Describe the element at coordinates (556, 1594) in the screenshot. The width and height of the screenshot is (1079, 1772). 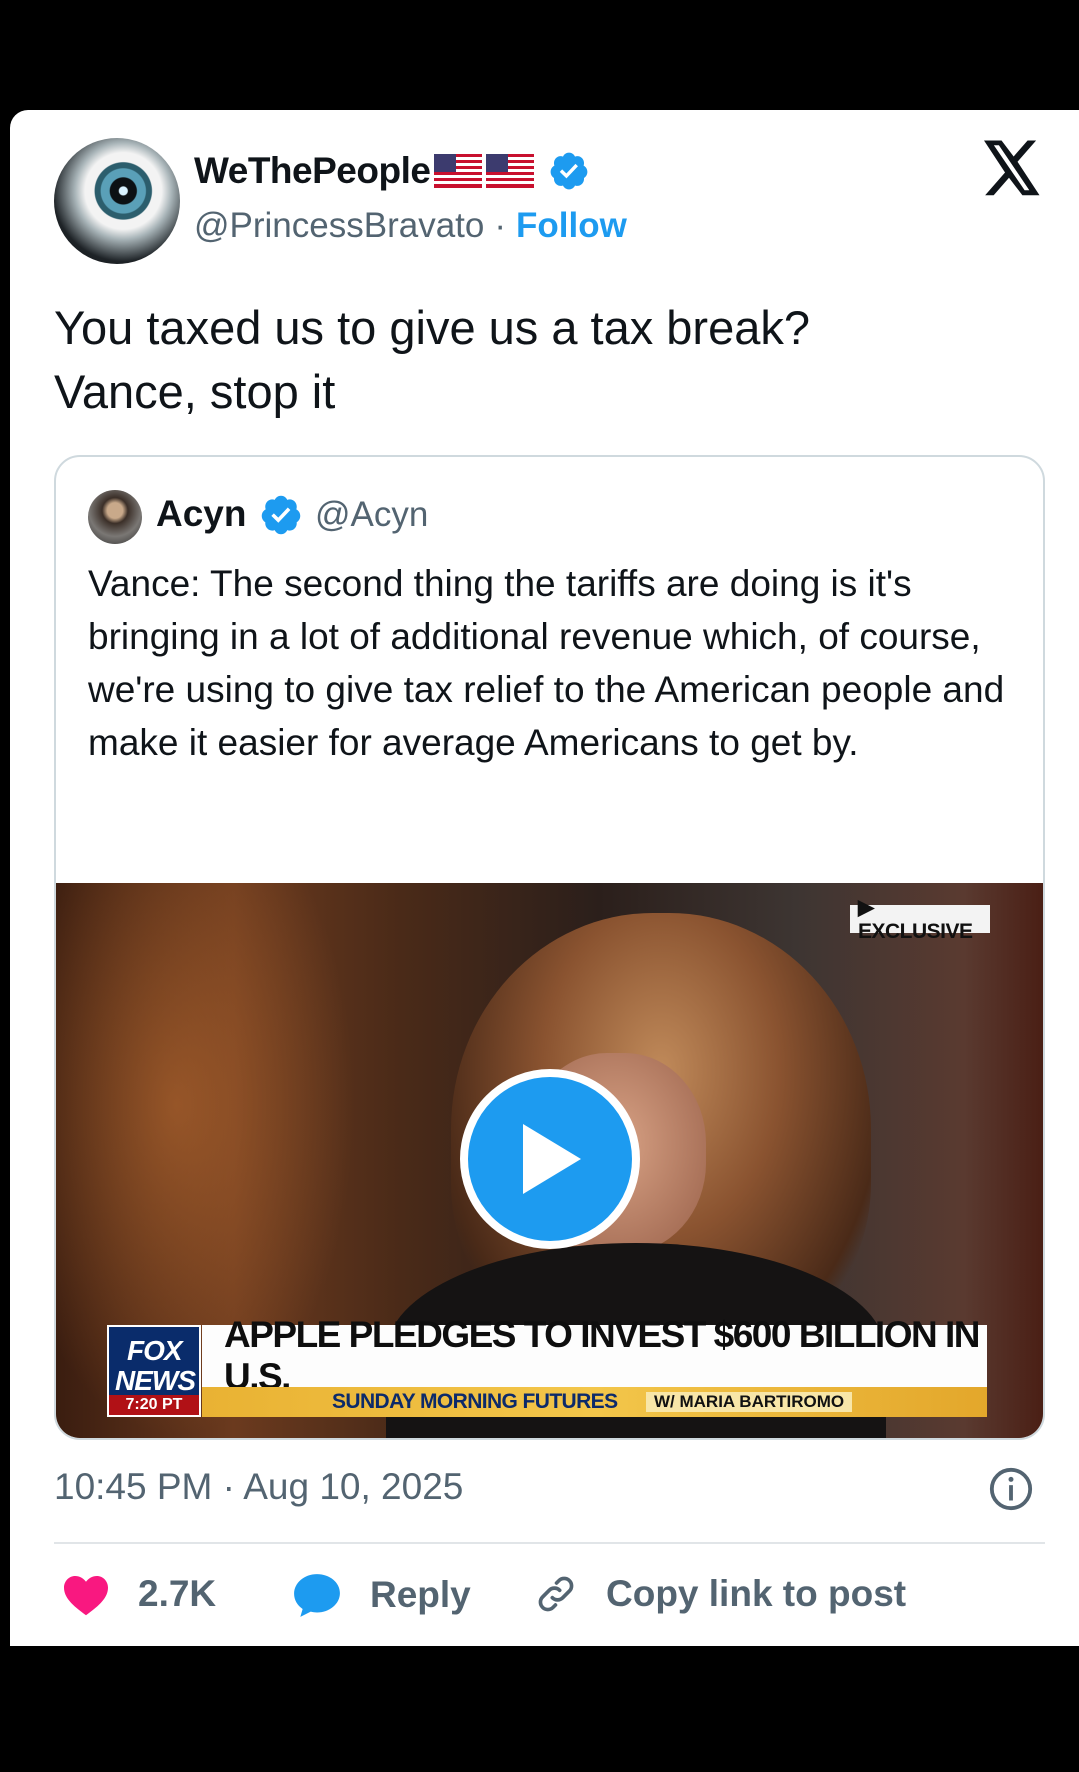
I see `link-icon` at that location.